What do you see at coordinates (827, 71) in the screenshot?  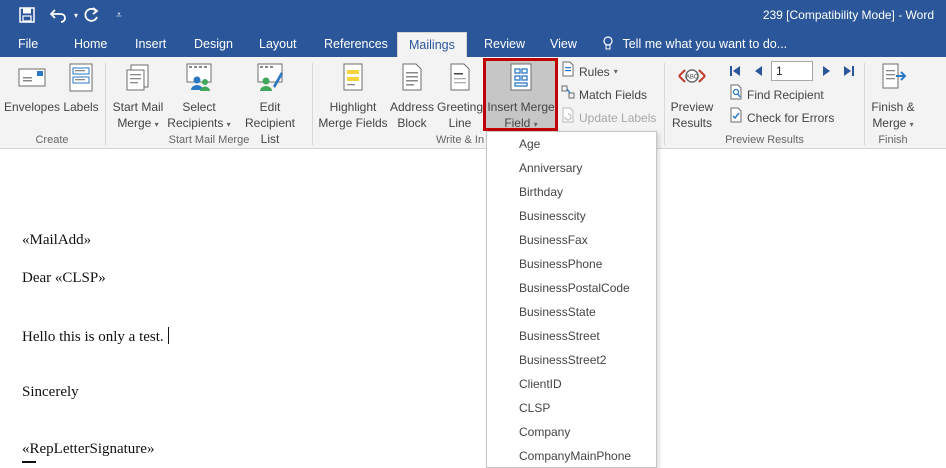 I see `next-record-icon` at bounding box center [827, 71].